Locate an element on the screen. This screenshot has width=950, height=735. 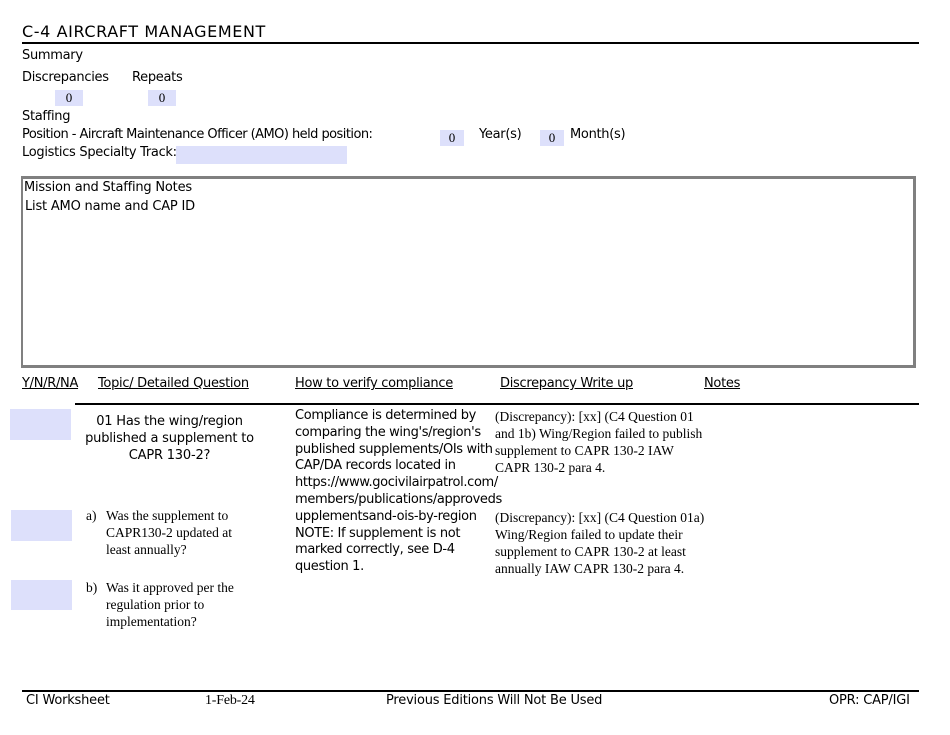
title-divider is located at coordinates (470, 43).